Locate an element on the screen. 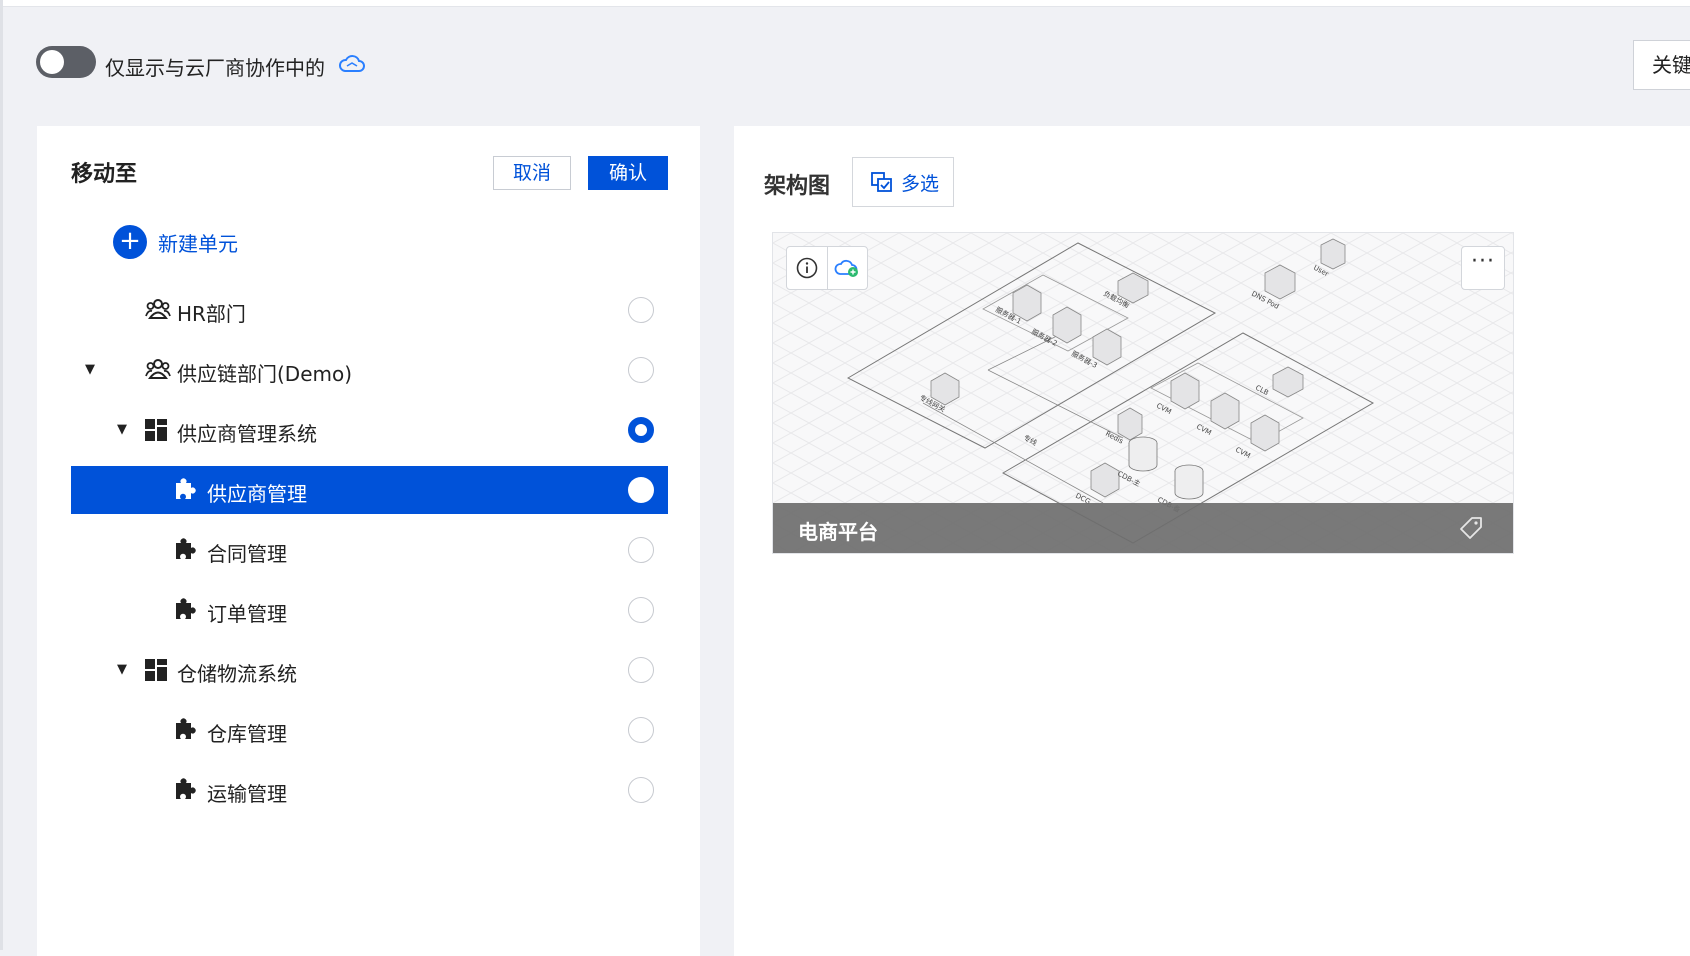  tree-item-supplier-system: ▼ 供应商管理系统 is located at coordinates (369, 430).